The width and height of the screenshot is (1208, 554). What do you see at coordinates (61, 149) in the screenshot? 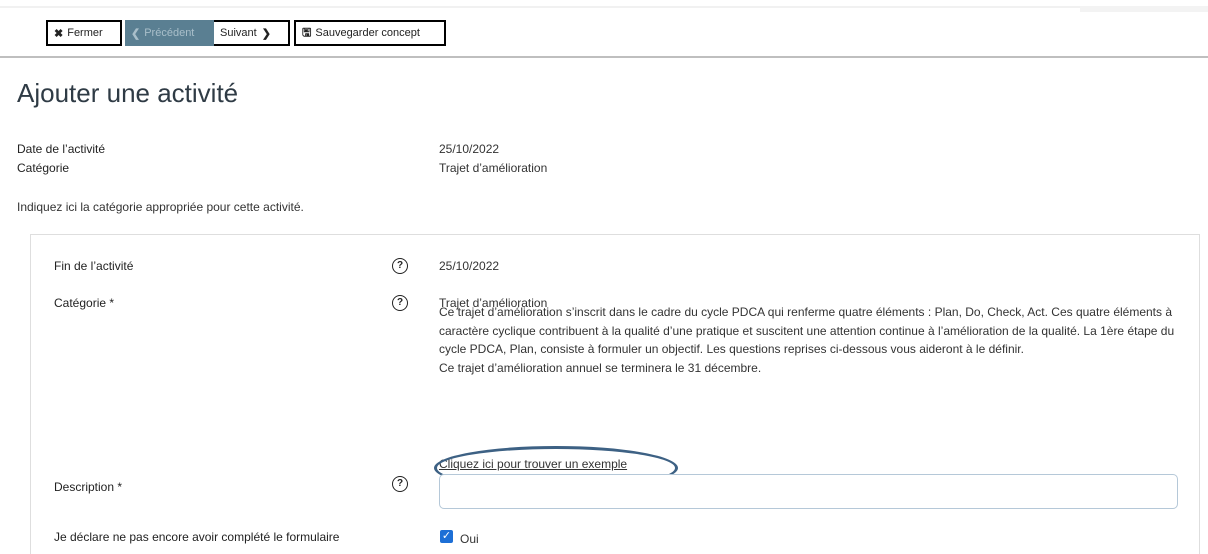
I see `summary-date-label: Date de l’activité` at bounding box center [61, 149].